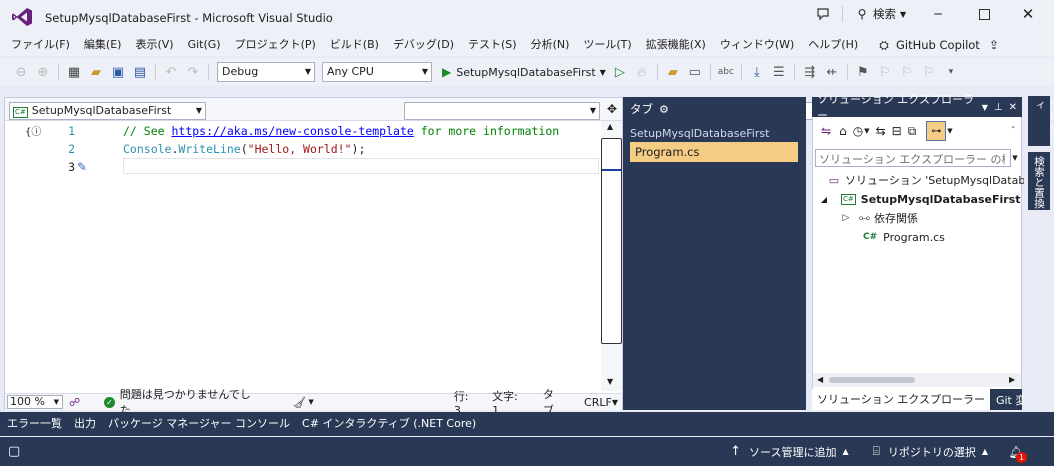 The width and height of the screenshot is (1054, 466). What do you see at coordinates (920, 199) in the screenshot?
I see `tree-item-project: ◢ C# SetupMysqlDatabaseFirst` at bounding box center [920, 199].